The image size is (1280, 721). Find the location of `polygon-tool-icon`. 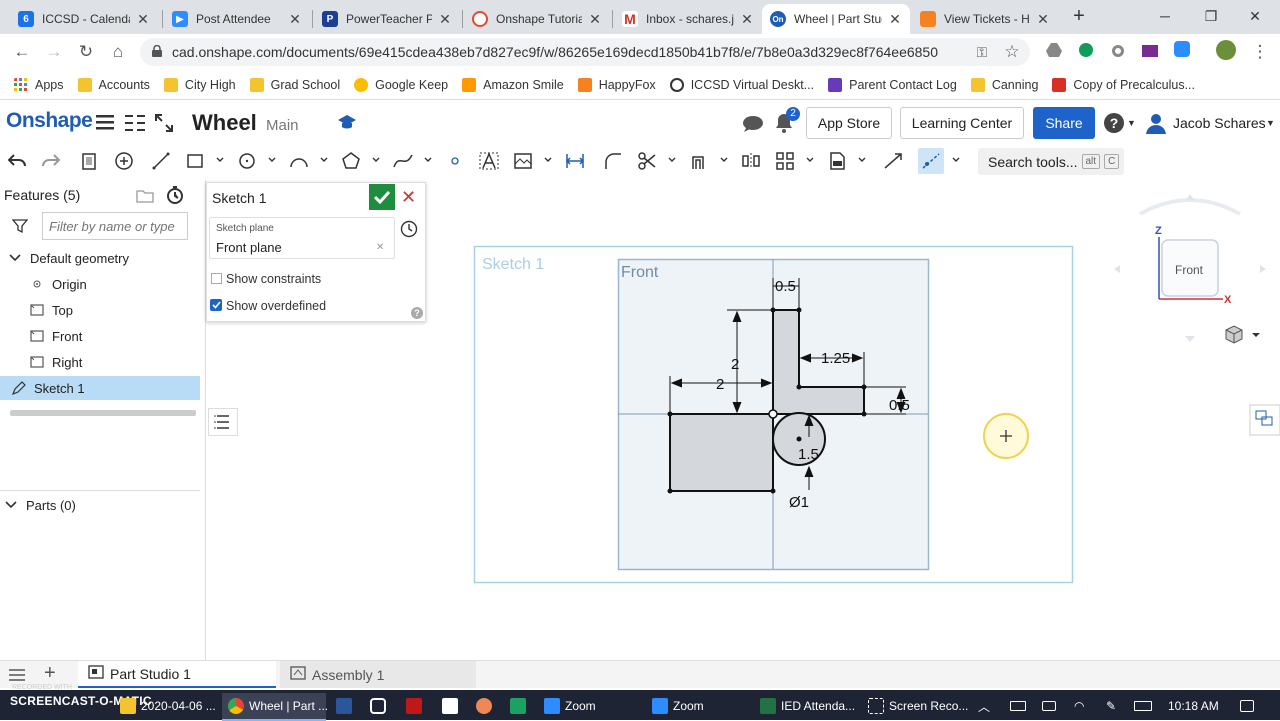

polygon-tool-icon is located at coordinates (351, 161).